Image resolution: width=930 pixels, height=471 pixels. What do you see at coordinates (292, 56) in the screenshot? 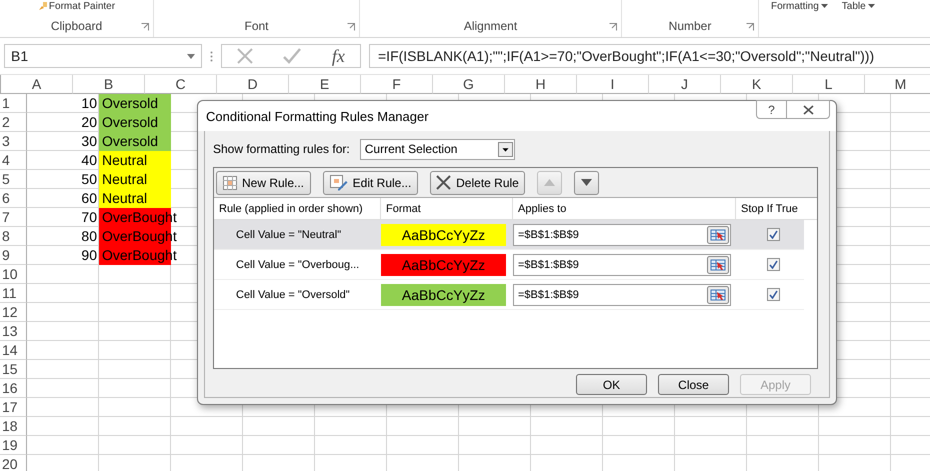
I see `check-icon` at bounding box center [292, 56].